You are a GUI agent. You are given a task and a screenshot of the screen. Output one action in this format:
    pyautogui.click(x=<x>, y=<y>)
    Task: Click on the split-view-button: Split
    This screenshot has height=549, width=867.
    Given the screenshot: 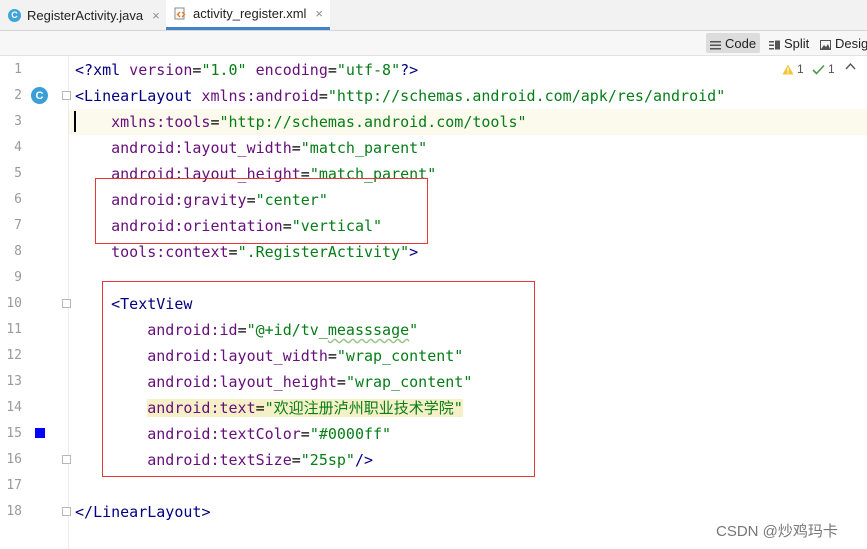 What is the action you would take?
    pyautogui.click(x=789, y=43)
    